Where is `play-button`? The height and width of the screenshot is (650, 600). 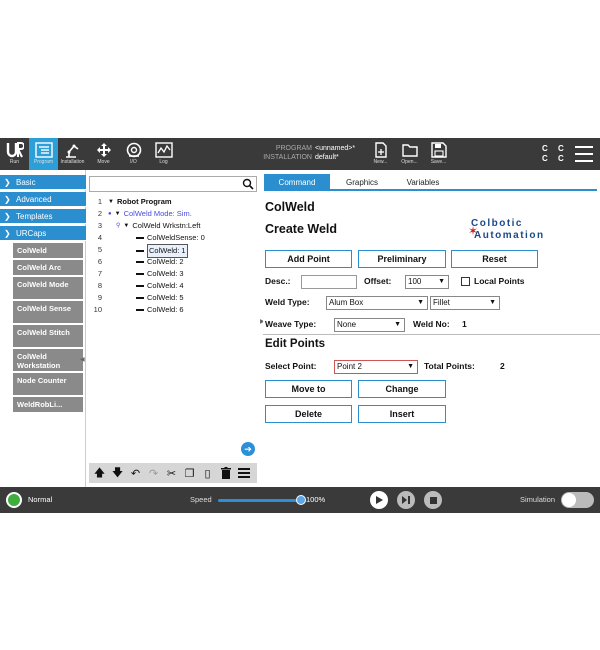 play-button is located at coordinates (379, 500).